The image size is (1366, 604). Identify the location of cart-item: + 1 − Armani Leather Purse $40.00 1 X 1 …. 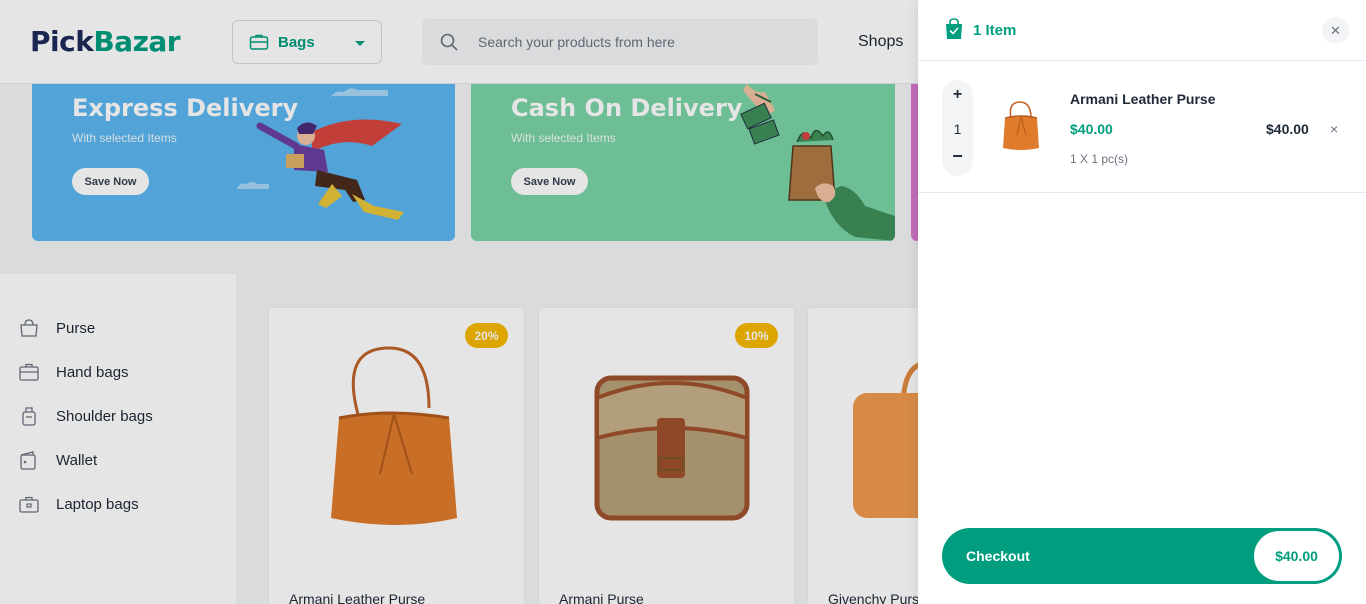
(1142, 127).